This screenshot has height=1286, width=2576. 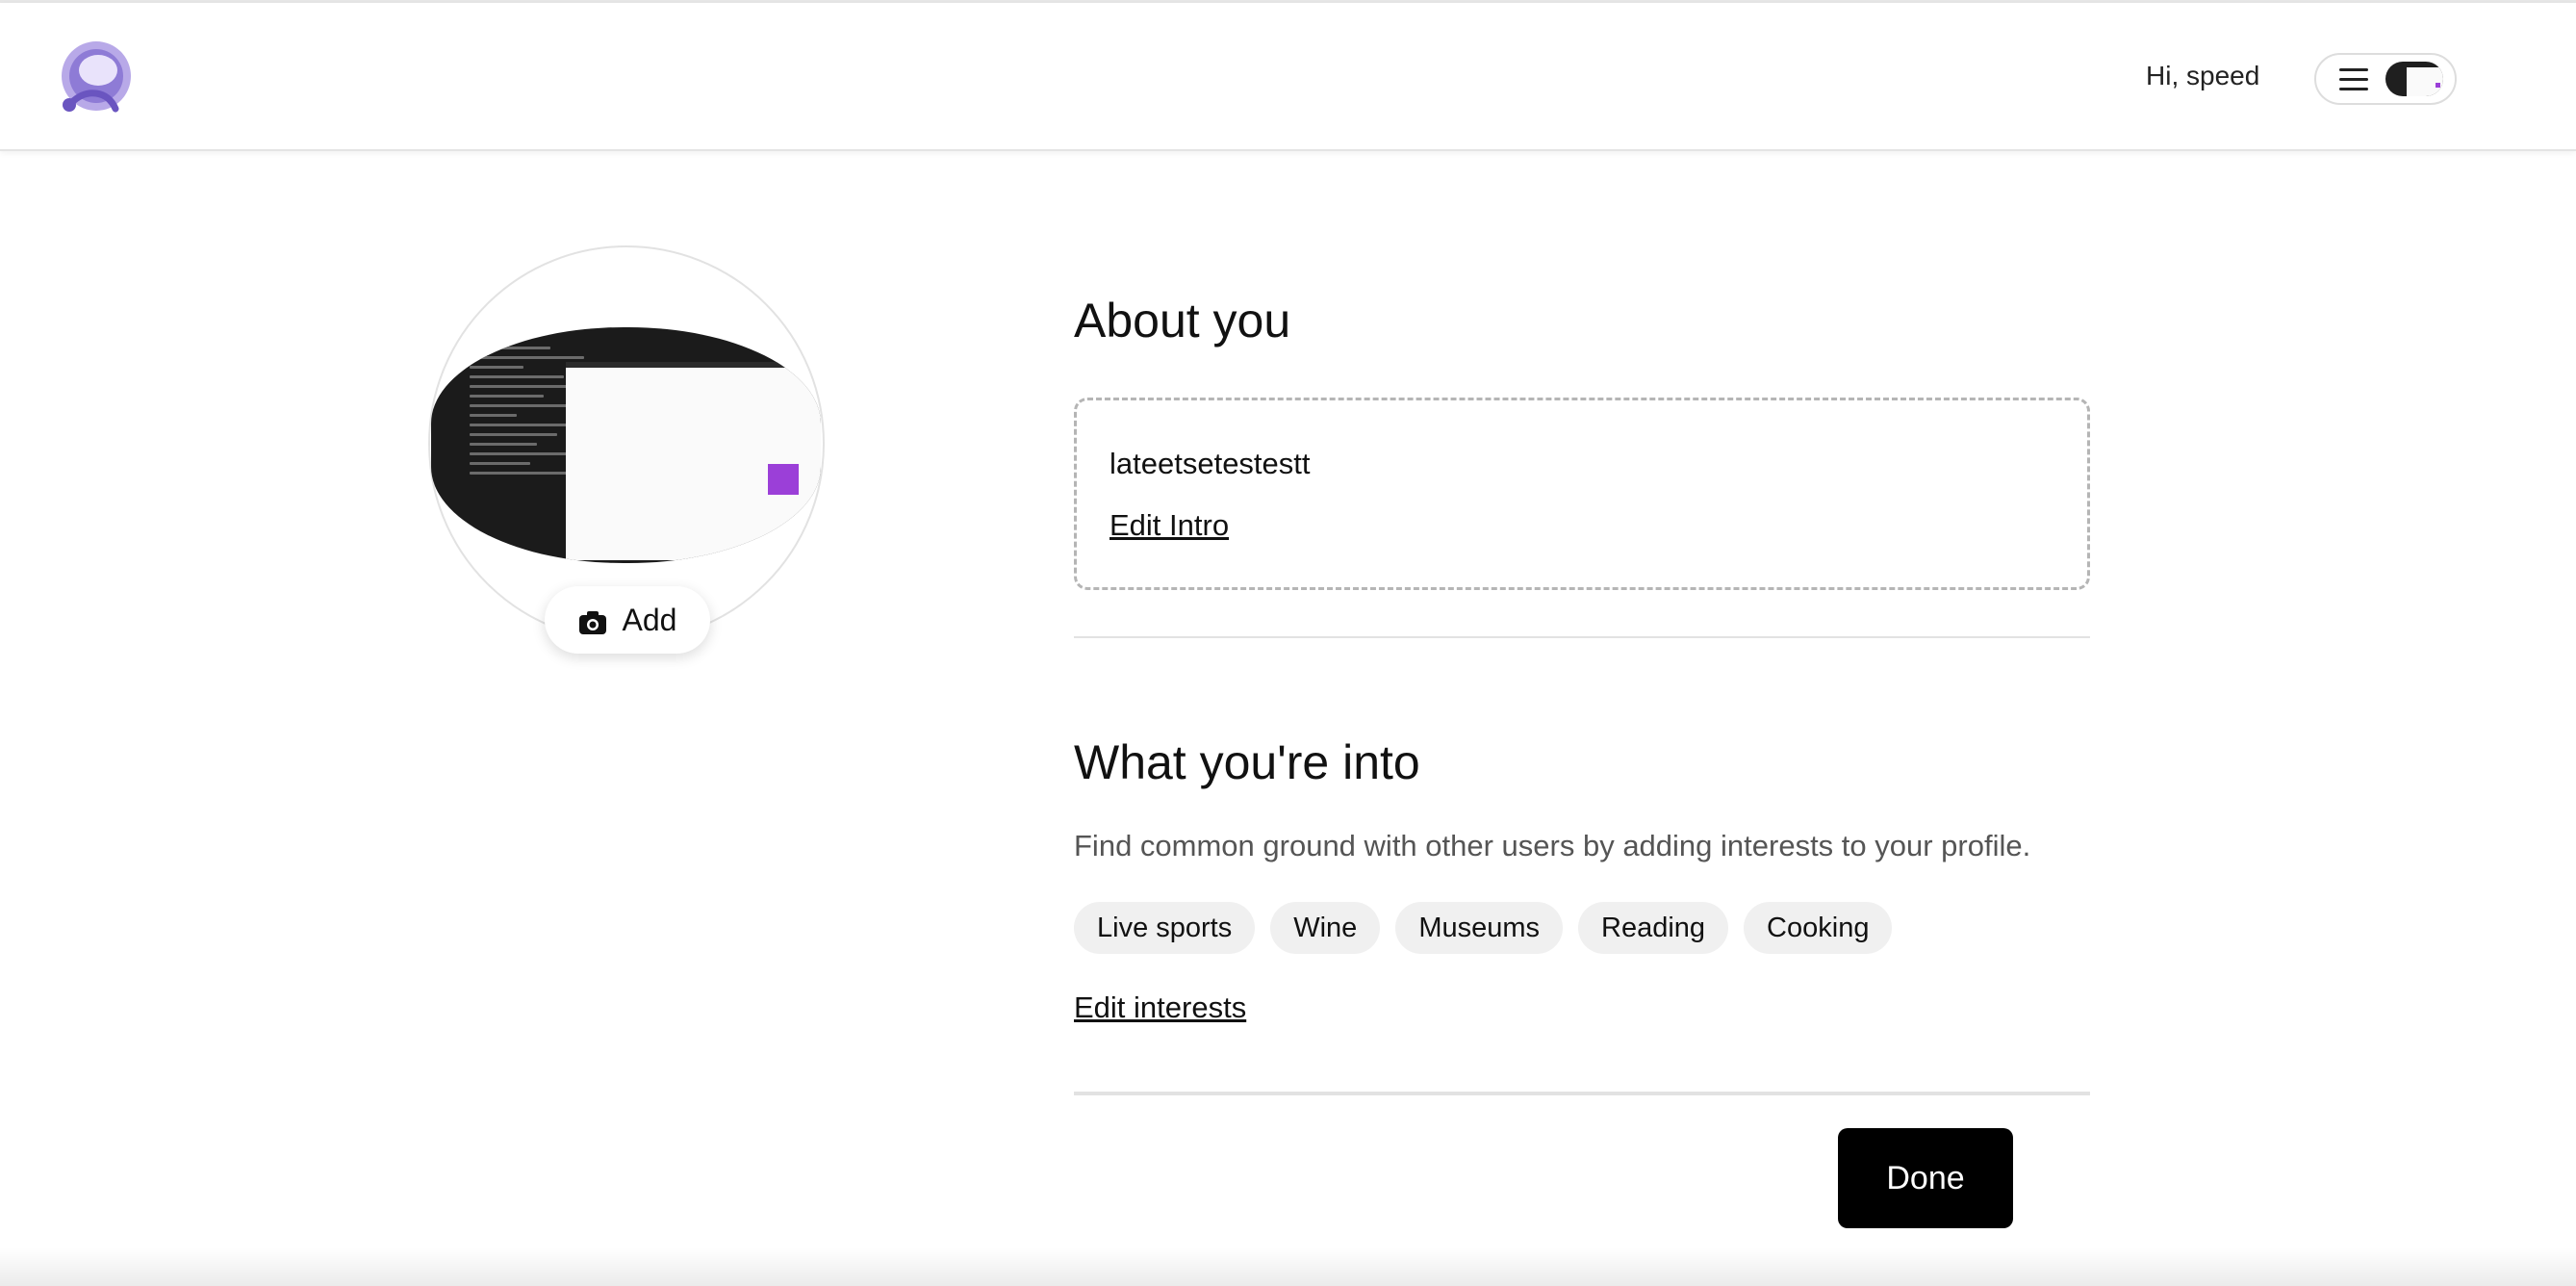 What do you see at coordinates (1818, 928) in the screenshot?
I see `interest-chip: Cooking` at bounding box center [1818, 928].